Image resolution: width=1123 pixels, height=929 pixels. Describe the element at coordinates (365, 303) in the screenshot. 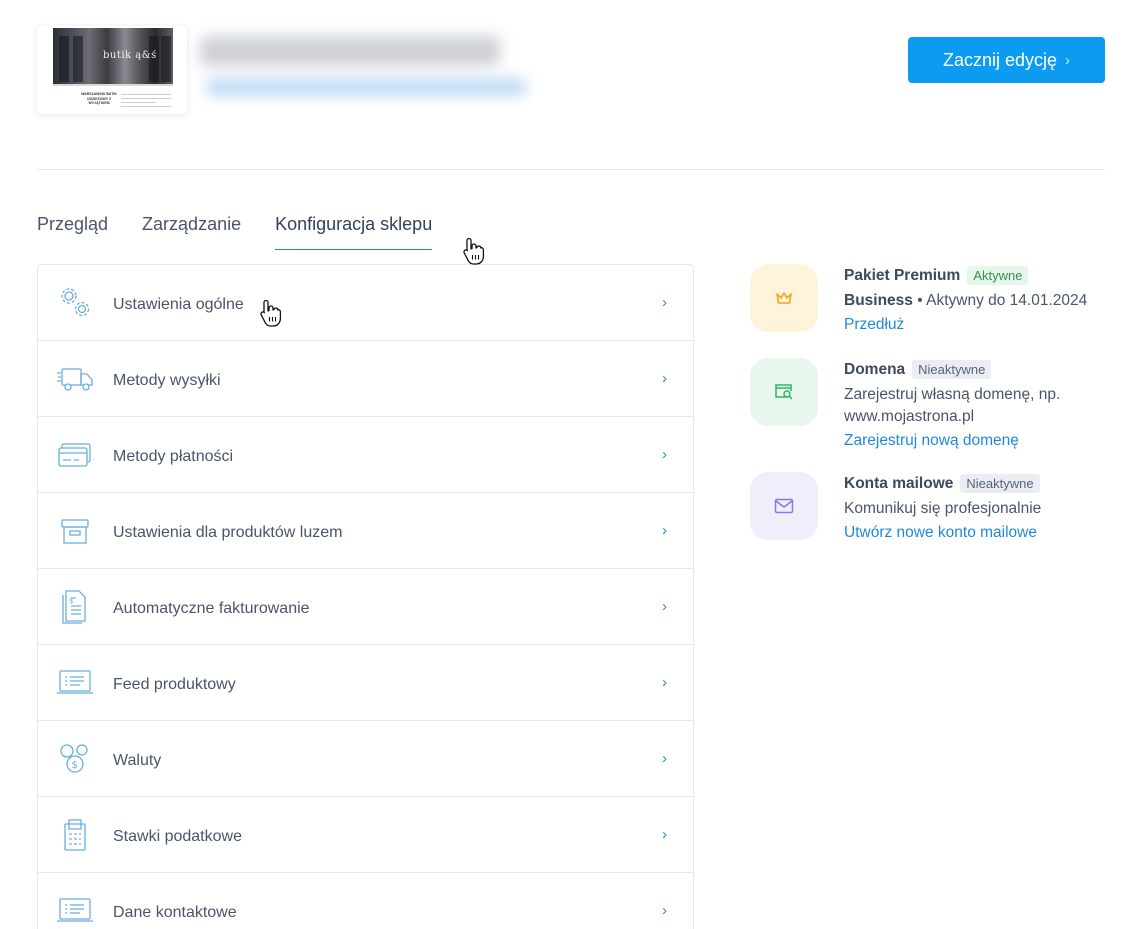

I see `settings-row-general: Ustawienia ogólne ›` at that location.